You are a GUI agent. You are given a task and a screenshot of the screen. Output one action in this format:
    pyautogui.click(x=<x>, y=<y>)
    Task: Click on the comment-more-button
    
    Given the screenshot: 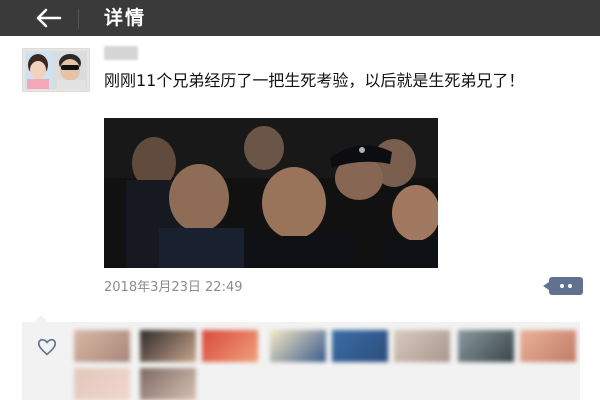 What is the action you would take?
    pyautogui.click(x=563, y=286)
    